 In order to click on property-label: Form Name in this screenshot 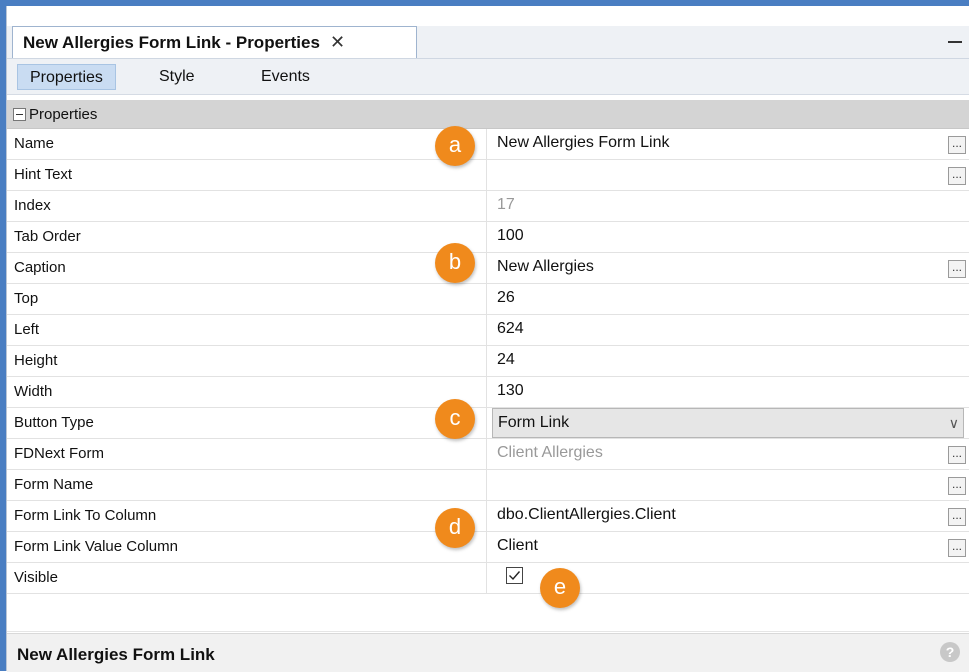, I will do `click(247, 485)`.